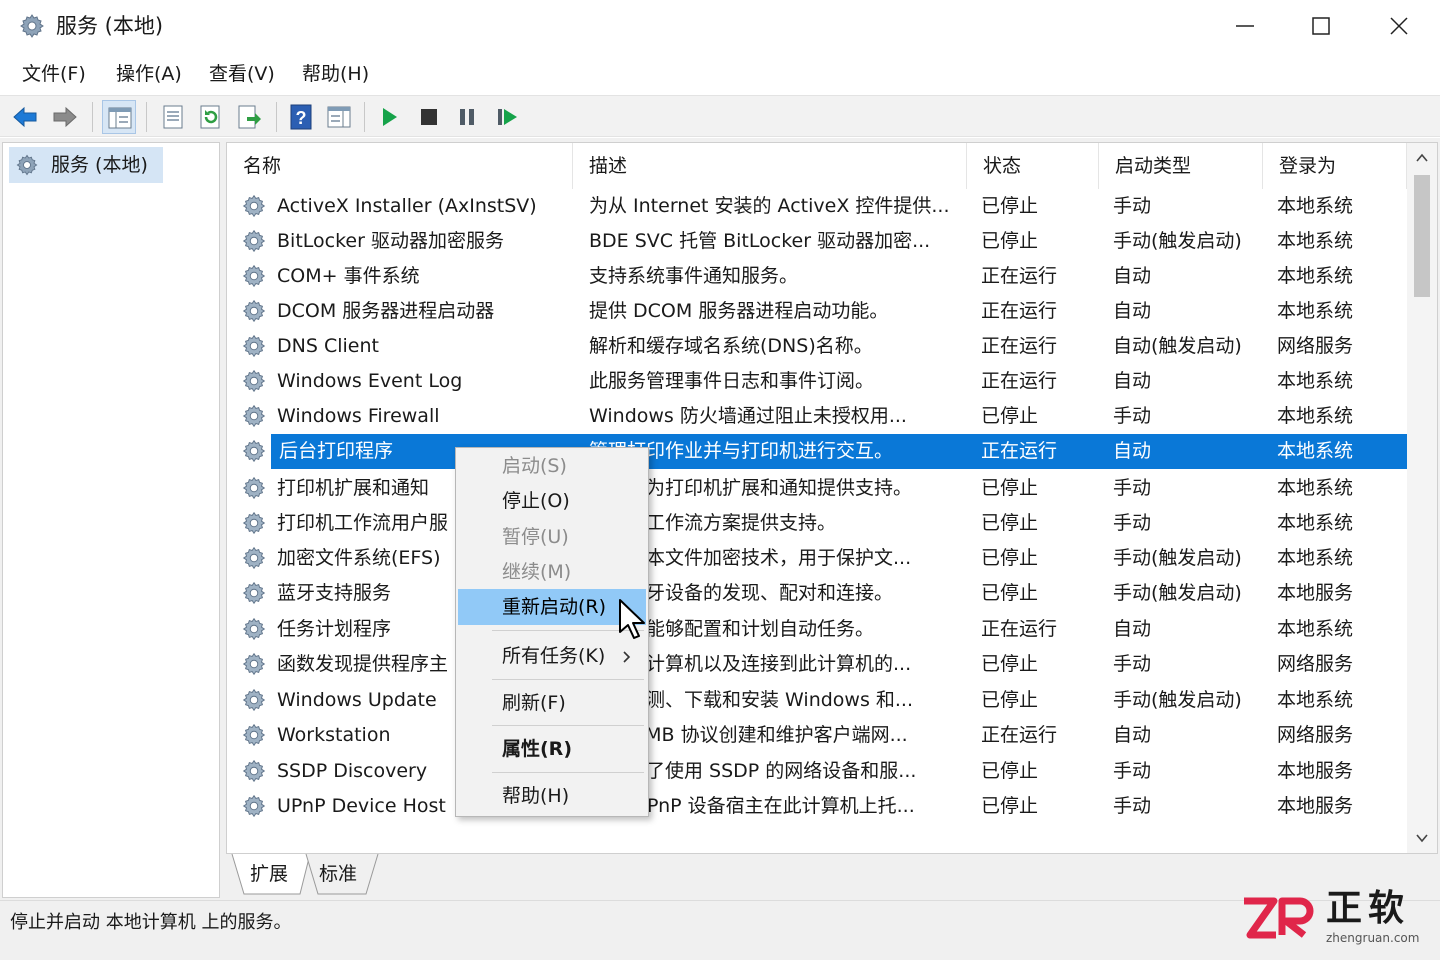 The height and width of the screenshot is (960, 1440). I want to click on menu-action: 操作(A), so click(149, 74).